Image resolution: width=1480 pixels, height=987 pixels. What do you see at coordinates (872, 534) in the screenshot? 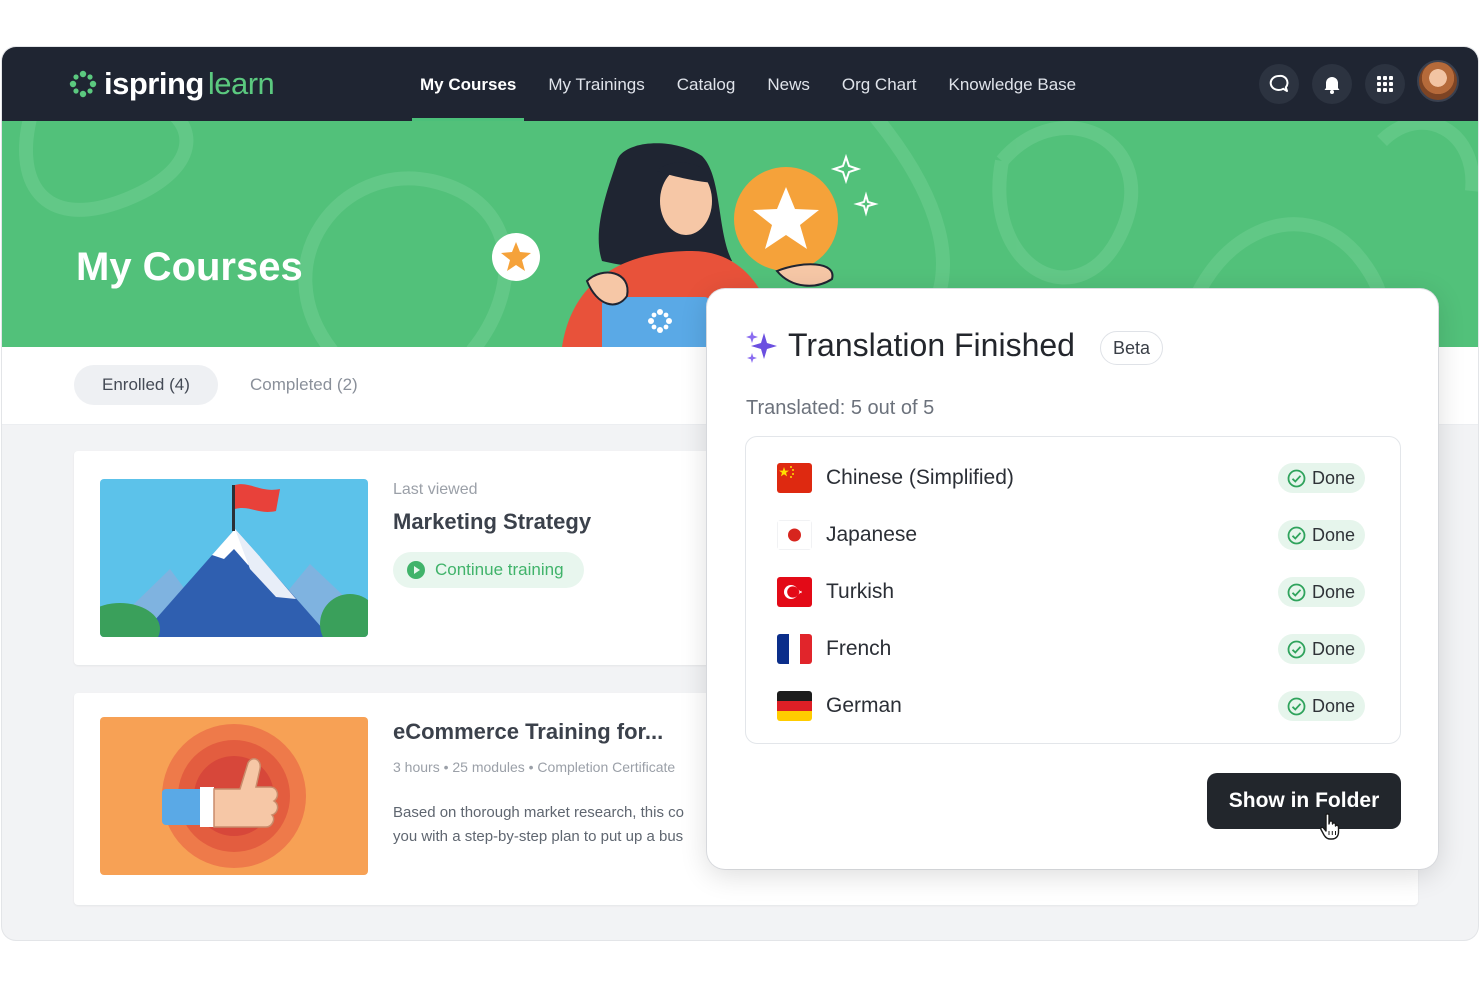
I see `language-name: Japanese` at bounding box center [872, 534].